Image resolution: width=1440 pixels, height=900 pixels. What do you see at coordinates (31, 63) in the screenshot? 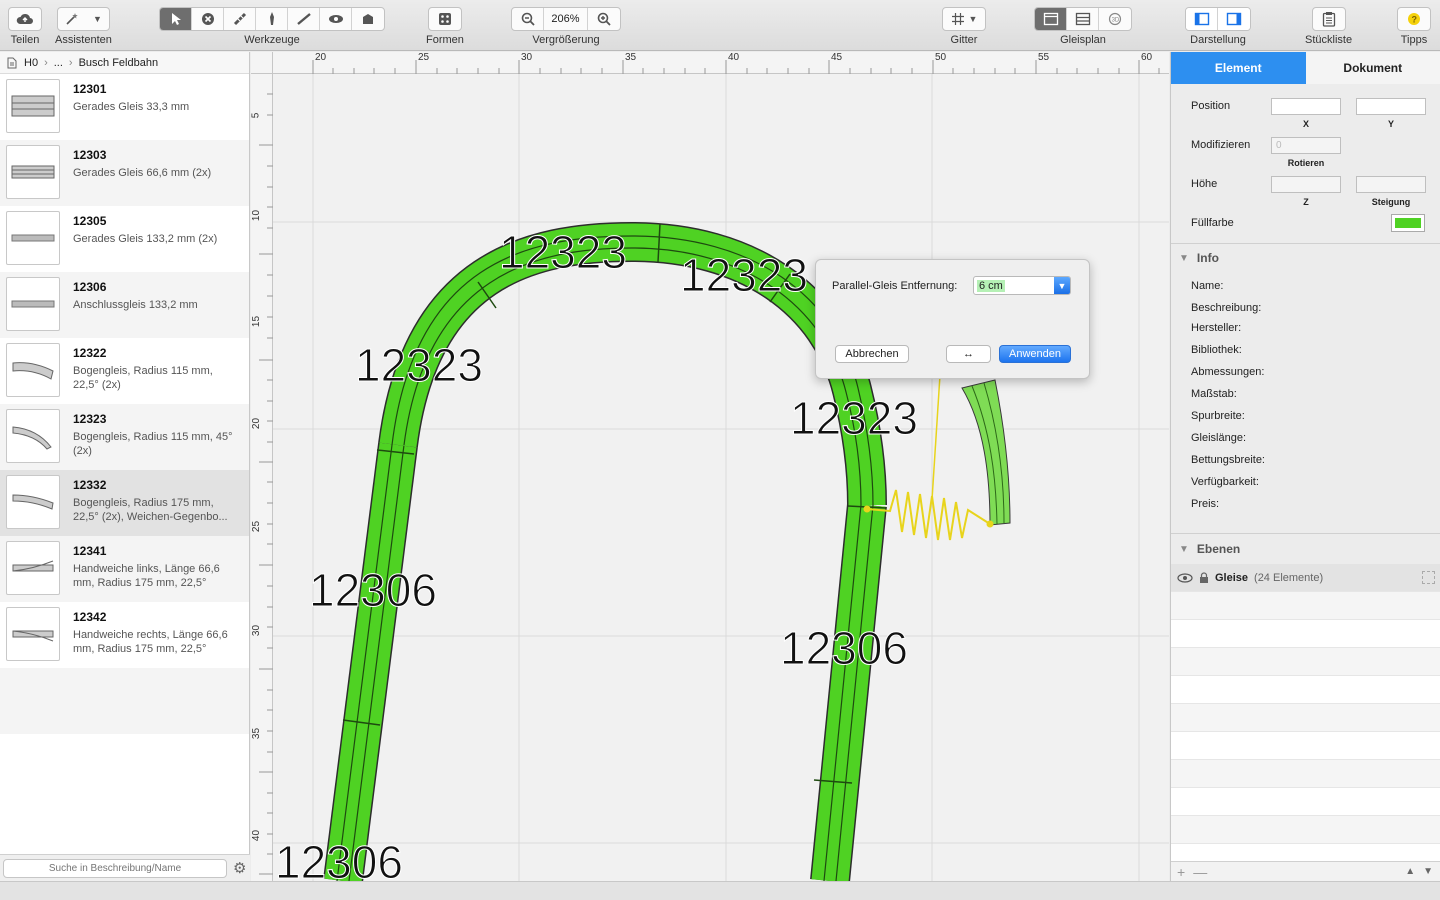
I see `breadcrumb-item-h0: H0` at bounding box center [31, 63].